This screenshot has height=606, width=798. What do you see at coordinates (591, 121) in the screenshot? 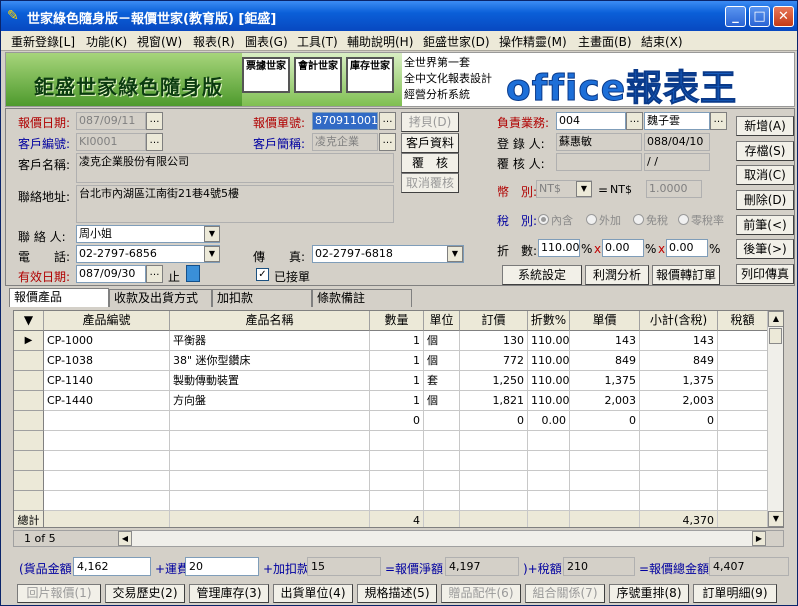
I see `salesperson-code-field: 004` at bounding box center [591, 121].